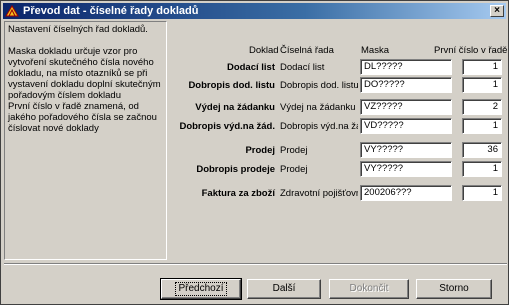 The width and height of the screenshot is (509, 305). Describe the element at coordinates (406, 107) in the screenshot. I see `mask-input-vydej-na-zadanku: VZ?????` at that location.